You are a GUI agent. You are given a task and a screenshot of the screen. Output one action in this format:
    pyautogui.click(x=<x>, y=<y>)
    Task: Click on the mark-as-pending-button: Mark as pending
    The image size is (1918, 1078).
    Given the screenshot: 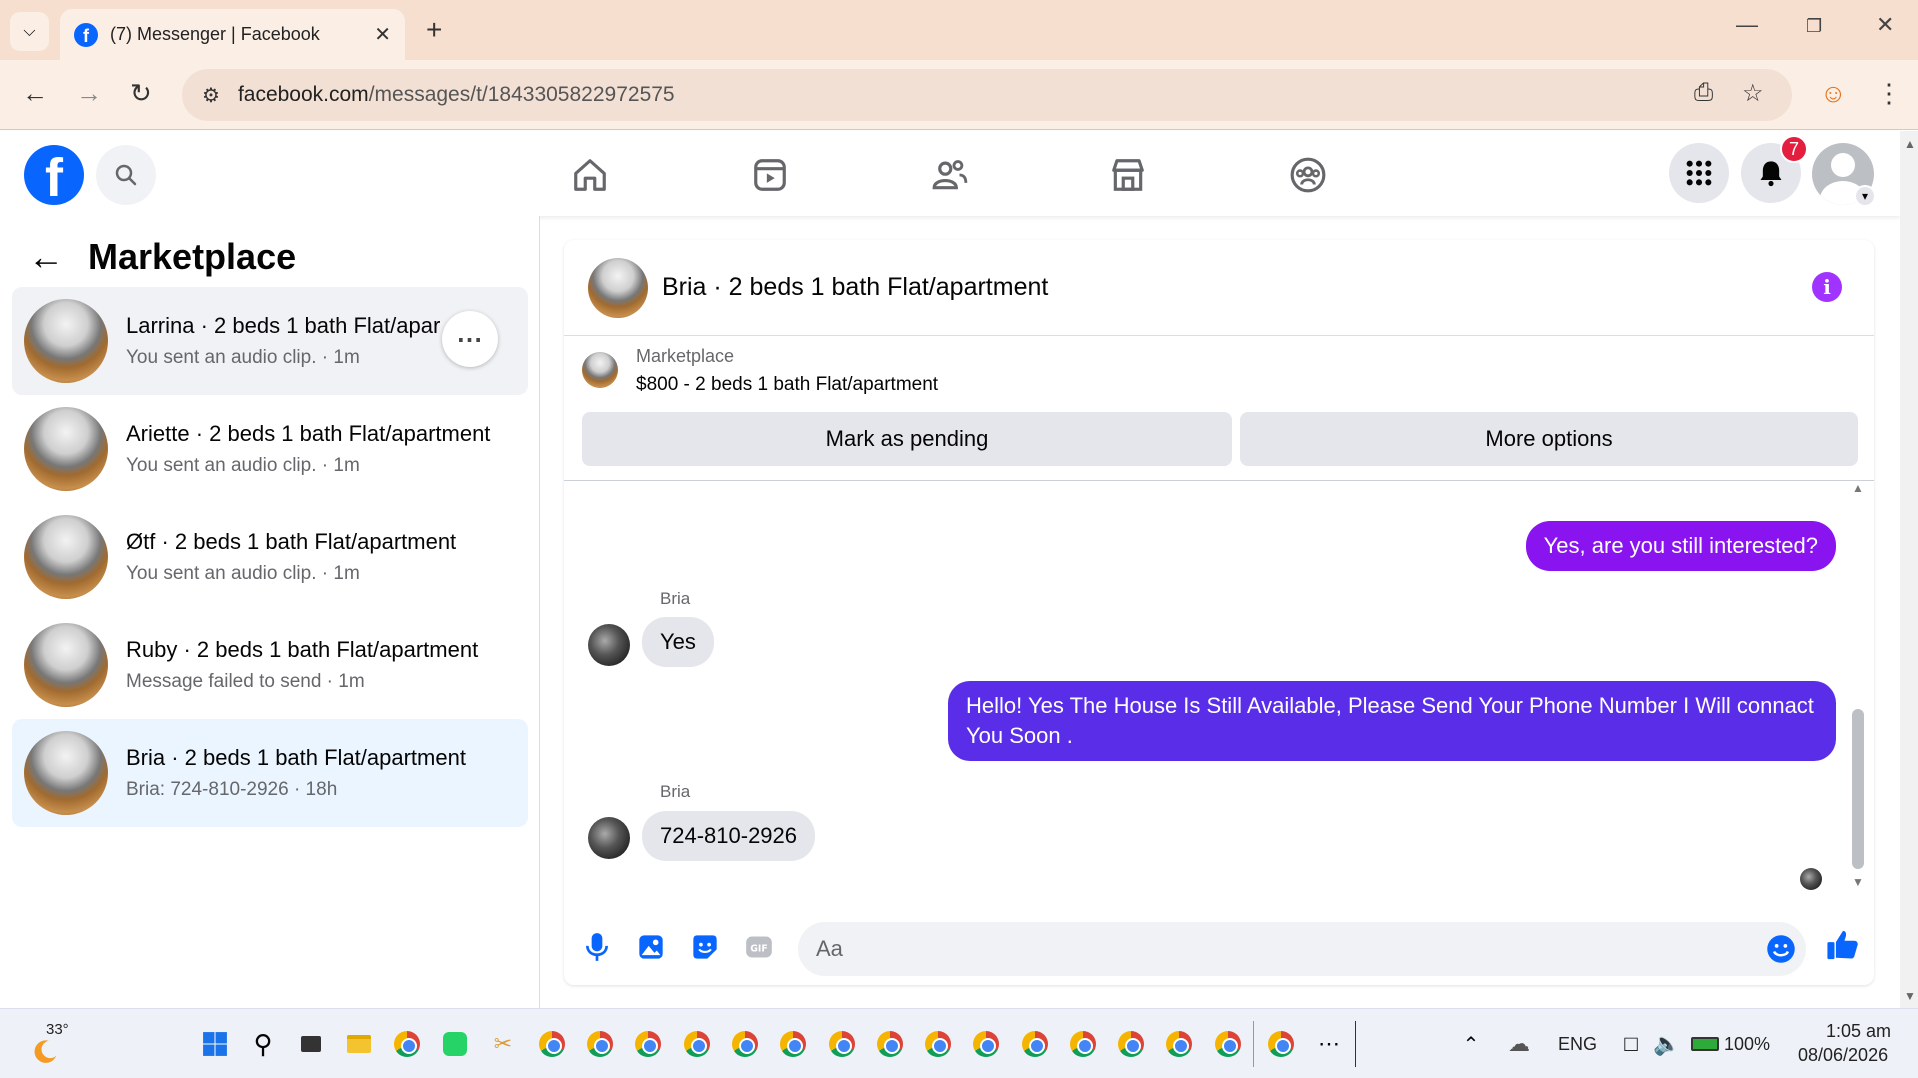 What is the action you would take?
    pyautogui.click(x=907, y=439)
    